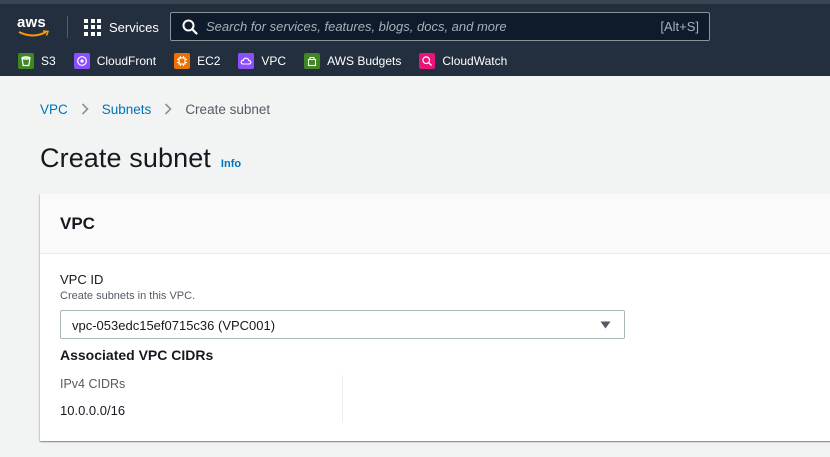  Describe the element at coordinates (137, 355) in the screenshot. I see `associated-cidrs-heading: Associated VPC CIDRs` at that location.